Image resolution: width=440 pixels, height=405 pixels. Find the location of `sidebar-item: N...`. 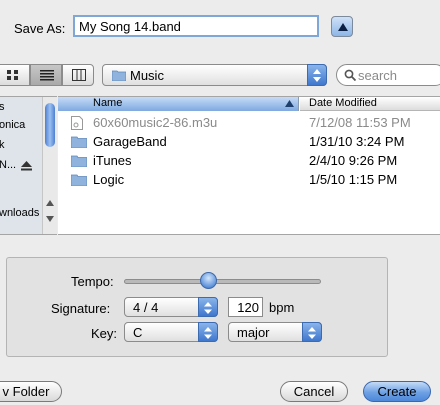

sidebar-item: N... is located at coordinates (8, 165).